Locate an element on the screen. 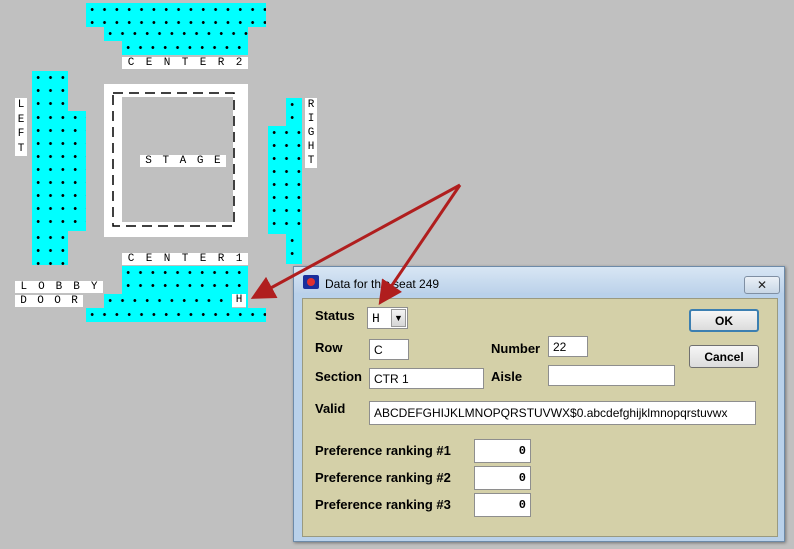 This screenshot has height=549, width=794. arrow-to-seat is located at coordinates (355, 241).